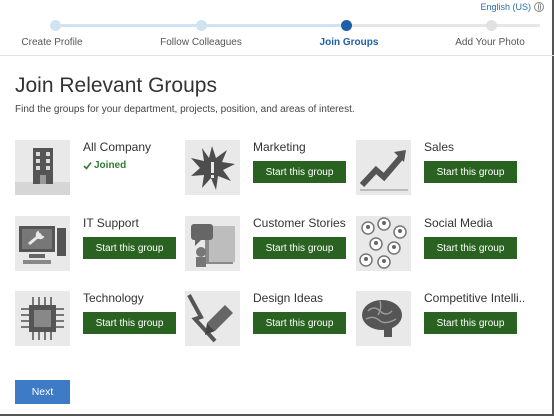 The height and width of the screenshot is (416, 554). I want to click on pencil-icon, so click(212, 318).